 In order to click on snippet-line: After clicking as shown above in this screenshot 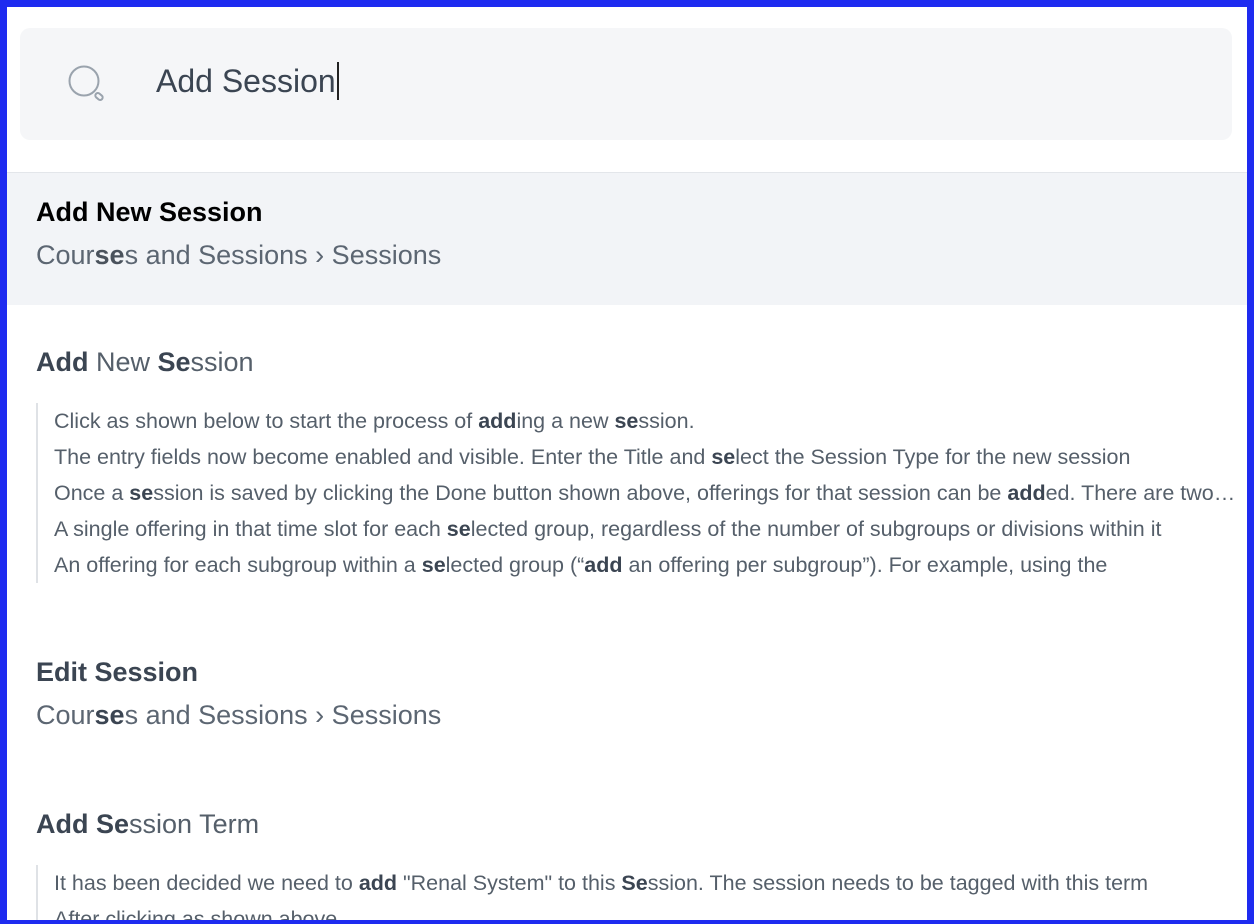, I will do `click(196, 915)`.